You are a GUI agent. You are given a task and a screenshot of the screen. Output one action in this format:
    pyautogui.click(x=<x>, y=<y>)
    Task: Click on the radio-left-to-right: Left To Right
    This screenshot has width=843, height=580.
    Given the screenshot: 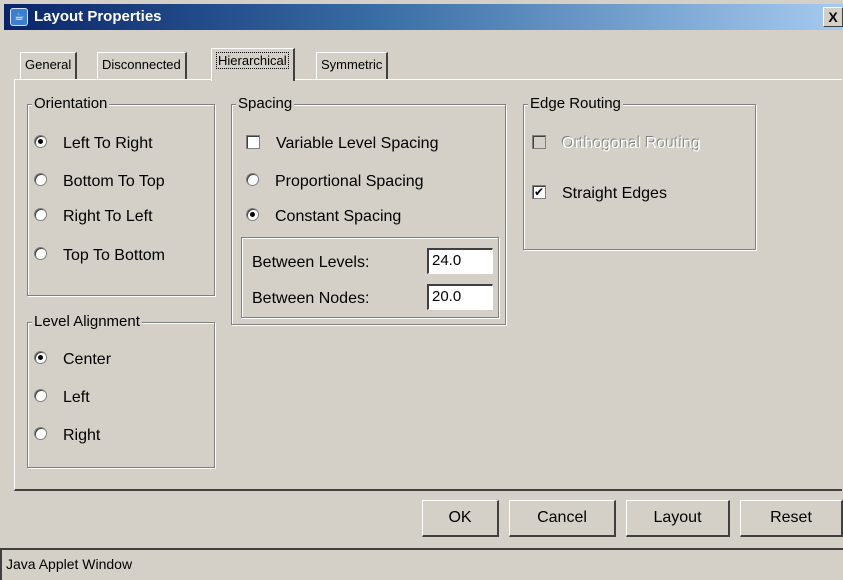 What is the action you would take?
    pyautogui.click(x=93, y=144)
    